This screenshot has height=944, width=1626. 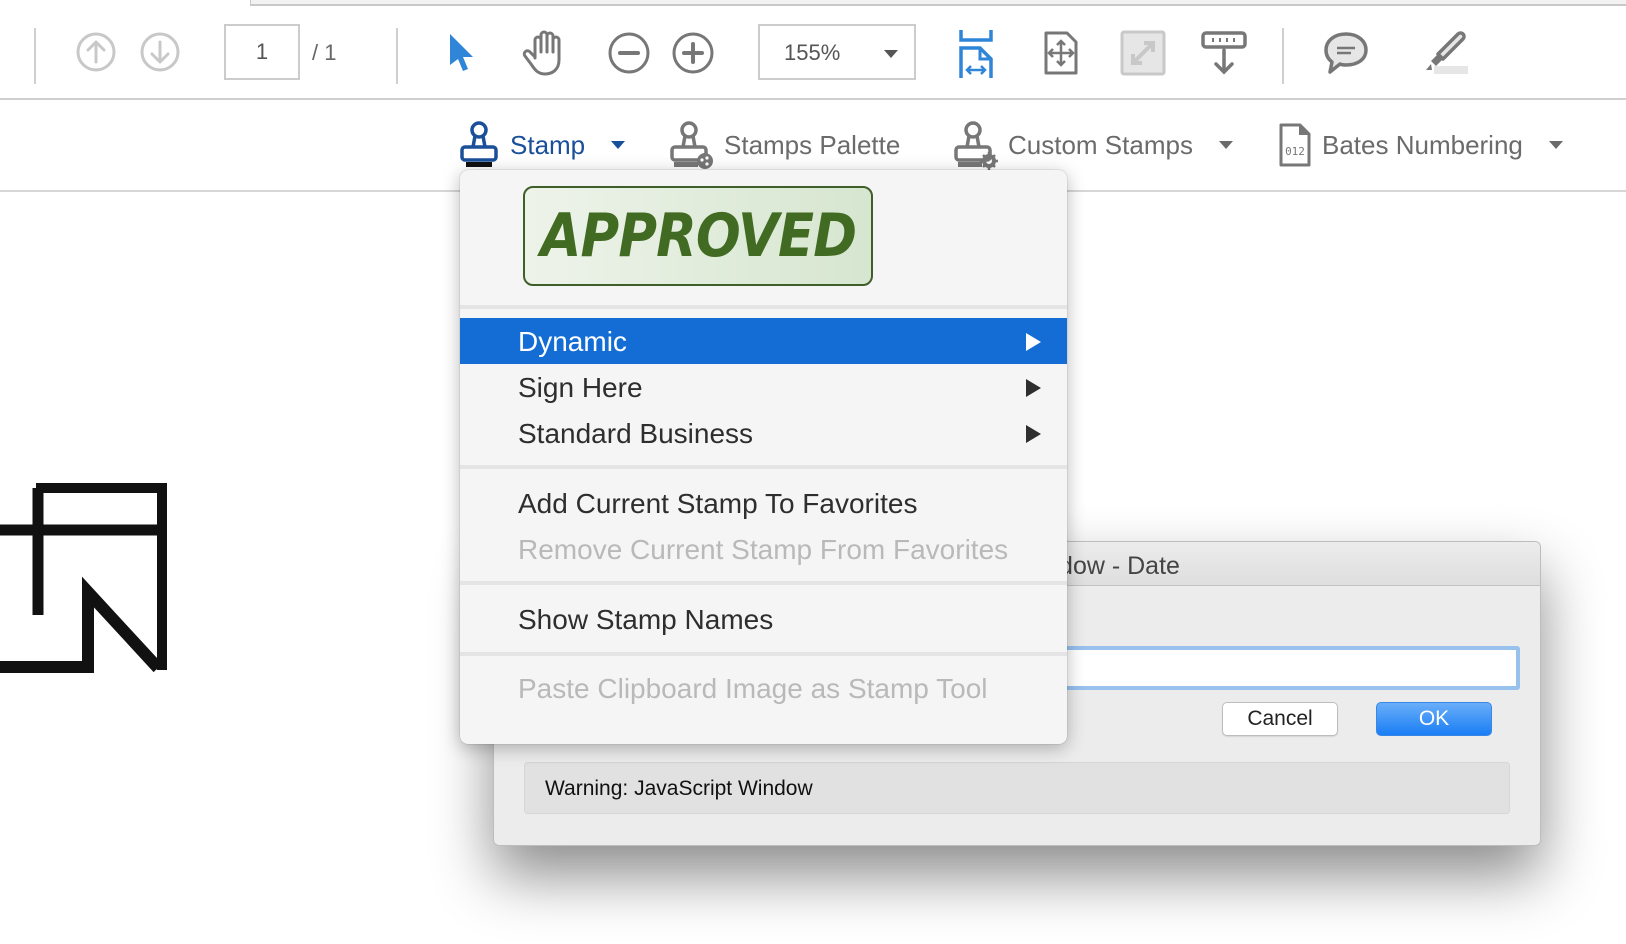 I want to click on fit-width-button, so click(x=976, y=53).